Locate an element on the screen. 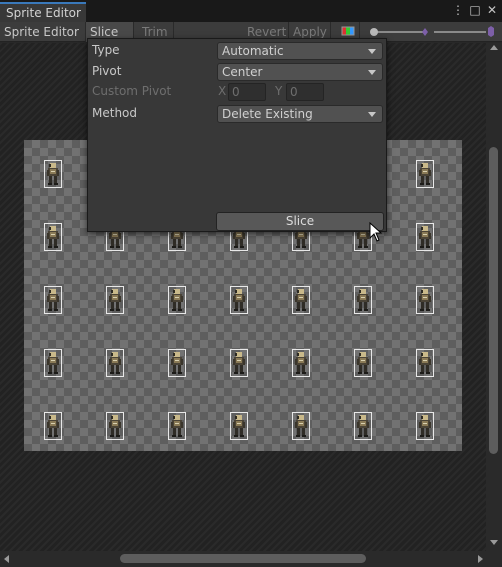 Image resolution: width=502 pixels, height=567 pixels. slice-button-label: Slice is located at coordinates (300, 221).